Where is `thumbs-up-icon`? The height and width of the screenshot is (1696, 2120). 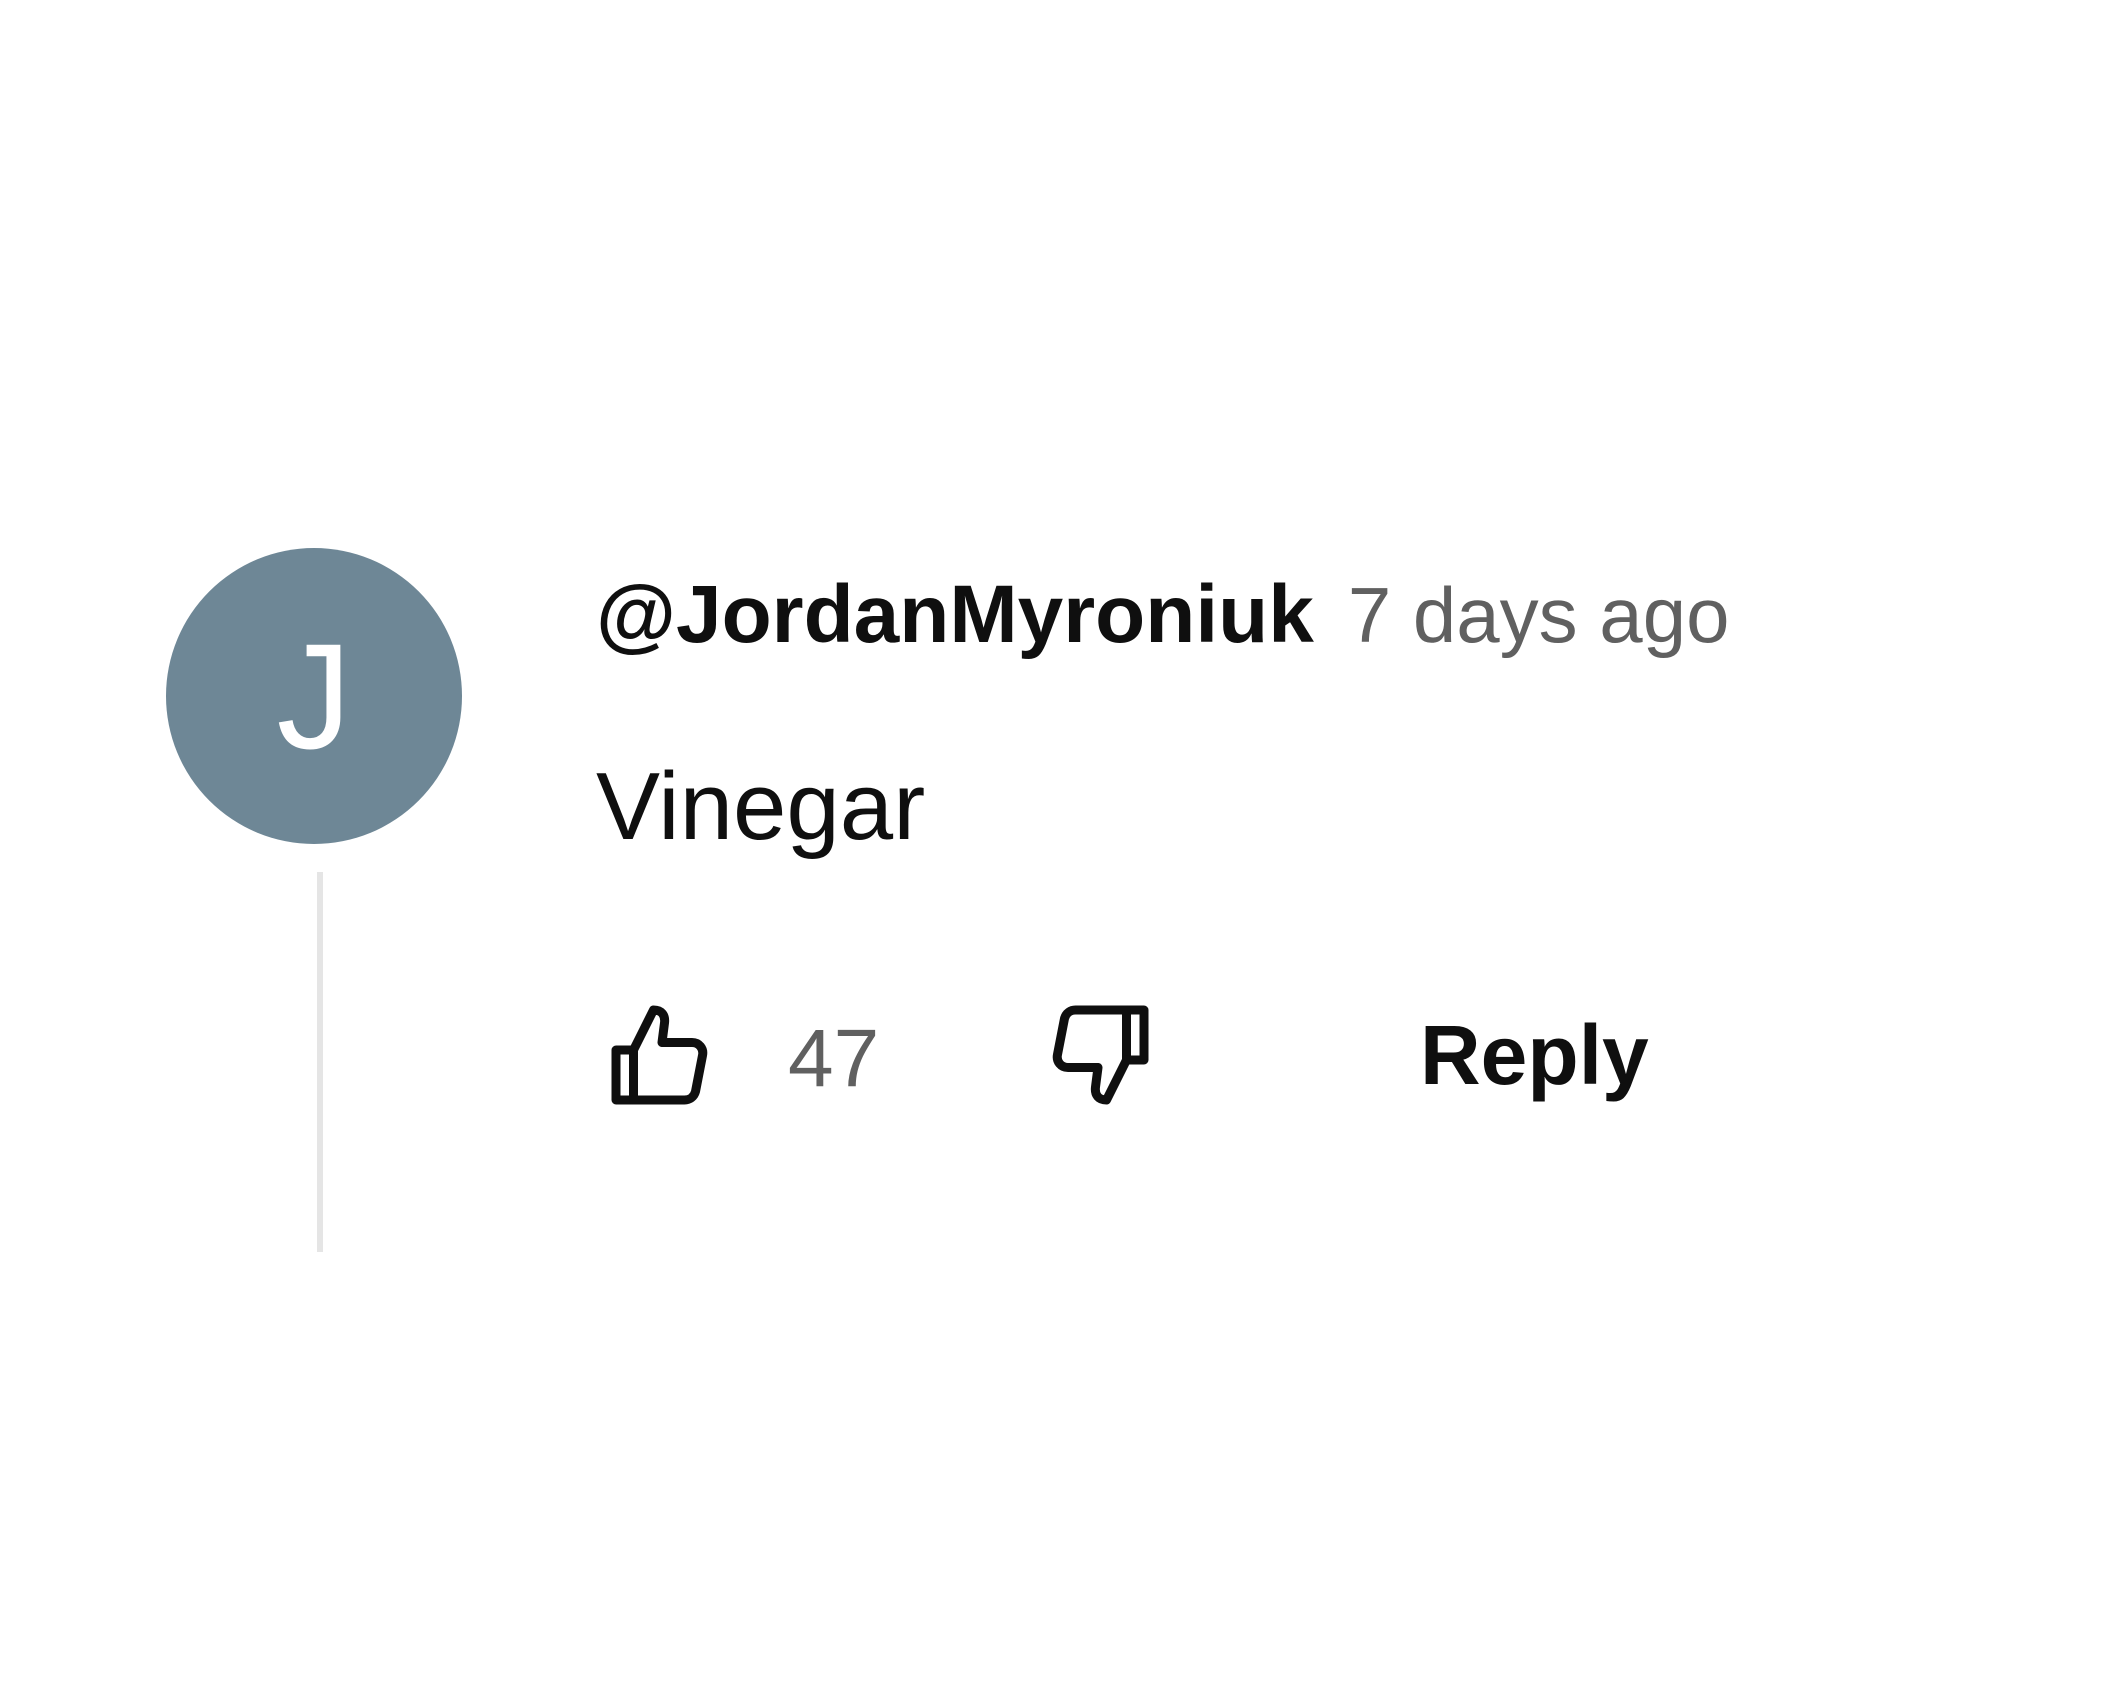 thumbs-up-icon is located at coordinates (659, 1055).